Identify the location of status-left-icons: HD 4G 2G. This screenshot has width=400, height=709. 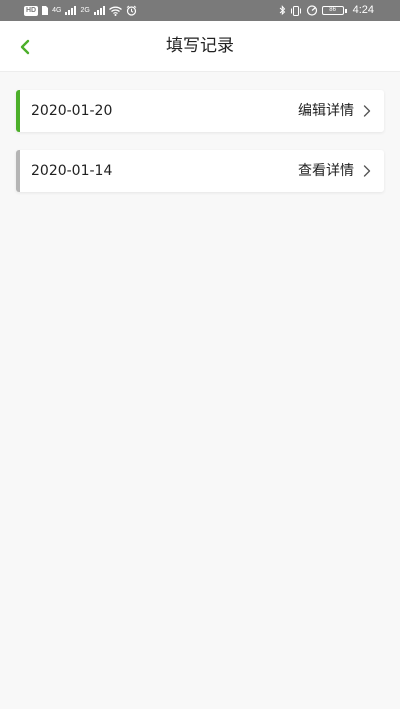
(80, 10).